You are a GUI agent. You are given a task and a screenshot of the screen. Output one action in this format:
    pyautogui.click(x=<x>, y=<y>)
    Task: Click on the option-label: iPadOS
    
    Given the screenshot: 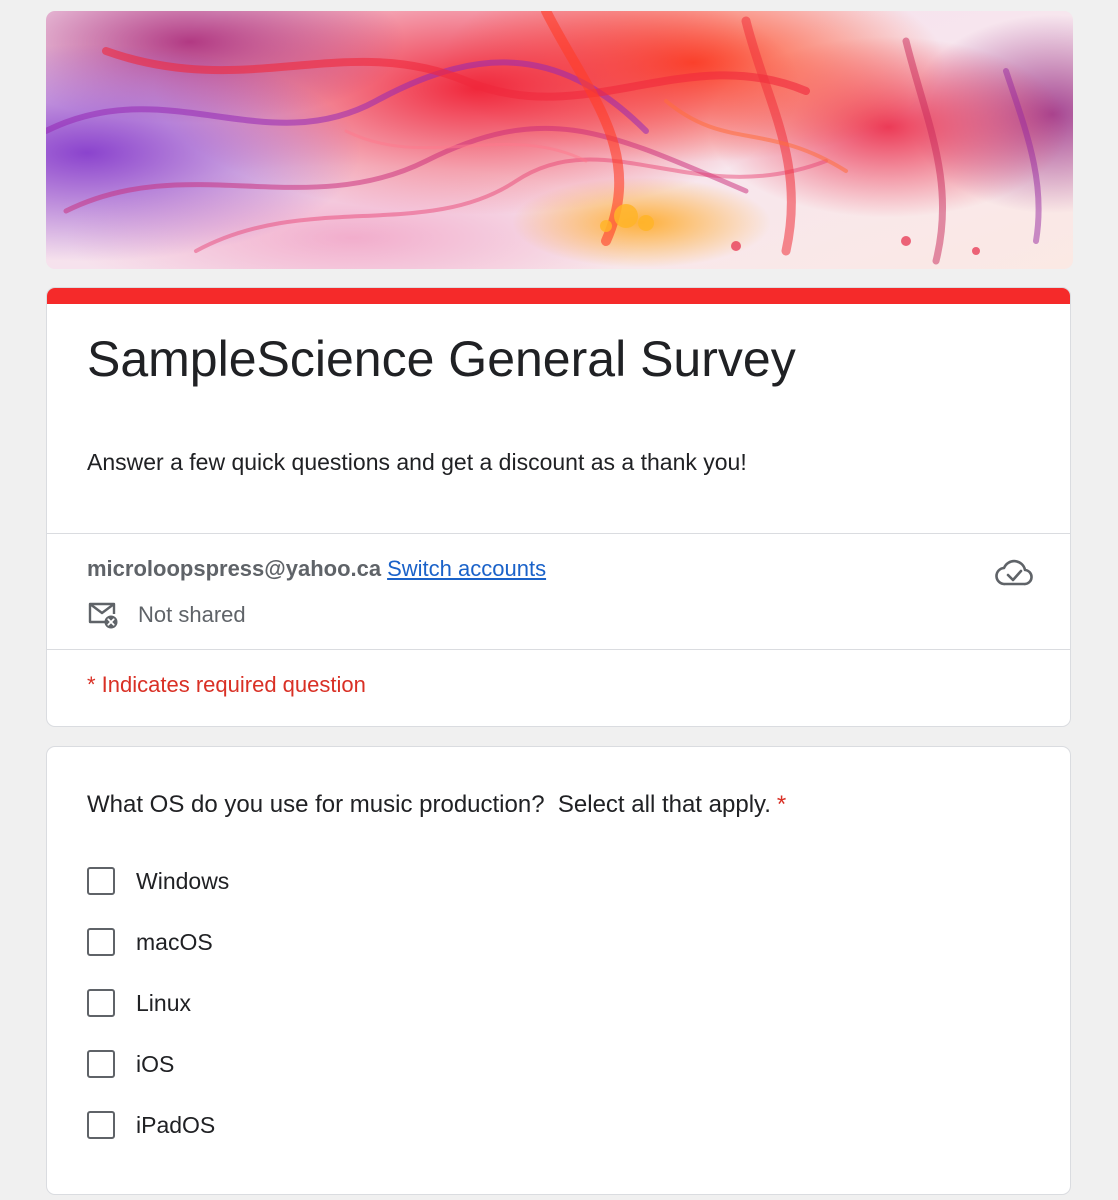 What is the action you would take?
    pyautogui.click(x=176, y=1124)
    